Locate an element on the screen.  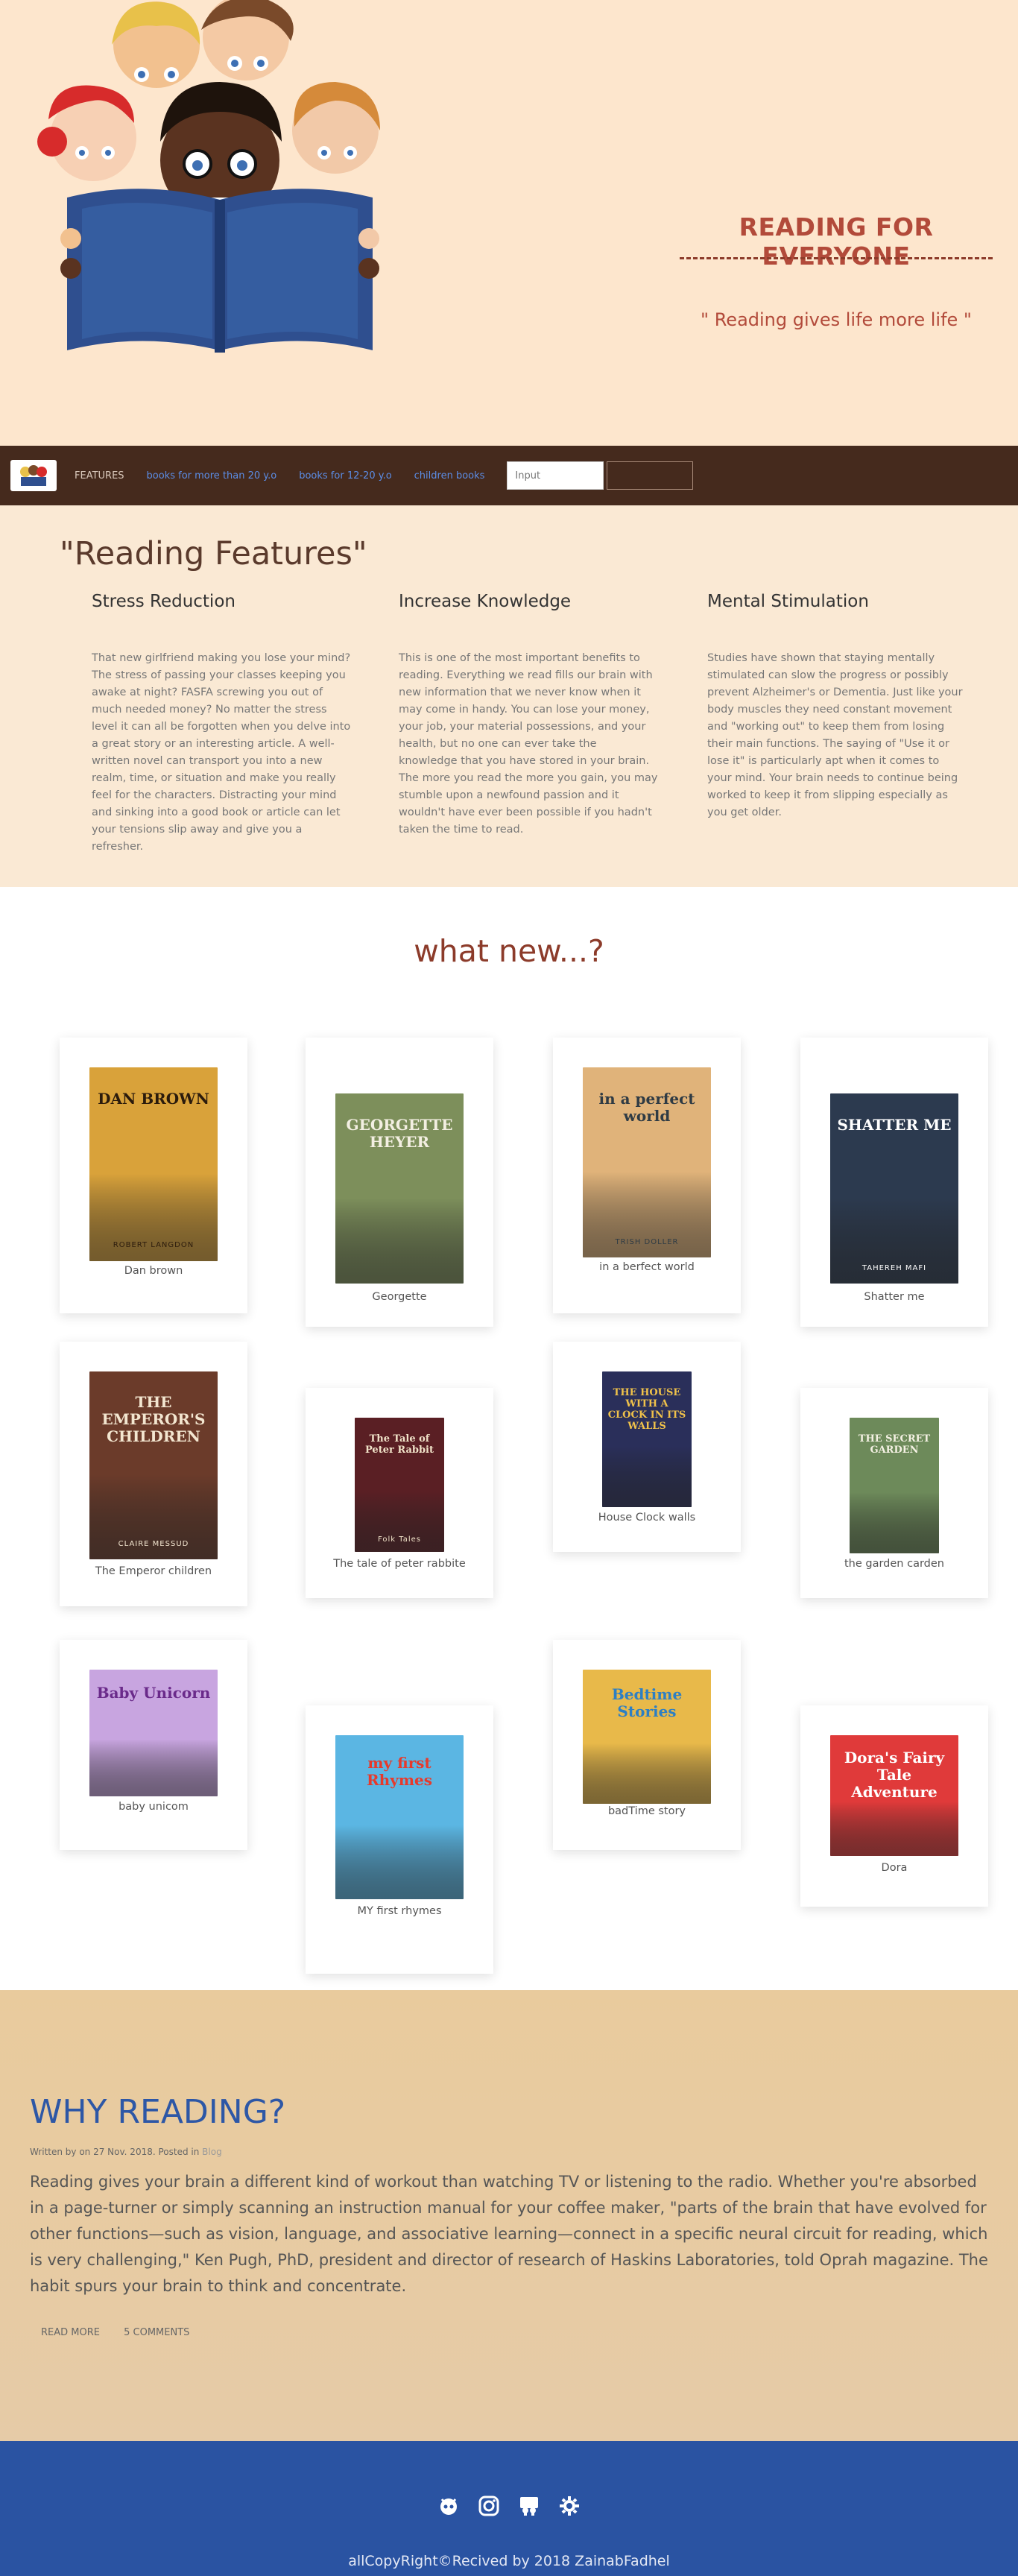
book-cover-image: The Tale of Peter Rabbit Folk Tales is located at coordinates (400, 1485).